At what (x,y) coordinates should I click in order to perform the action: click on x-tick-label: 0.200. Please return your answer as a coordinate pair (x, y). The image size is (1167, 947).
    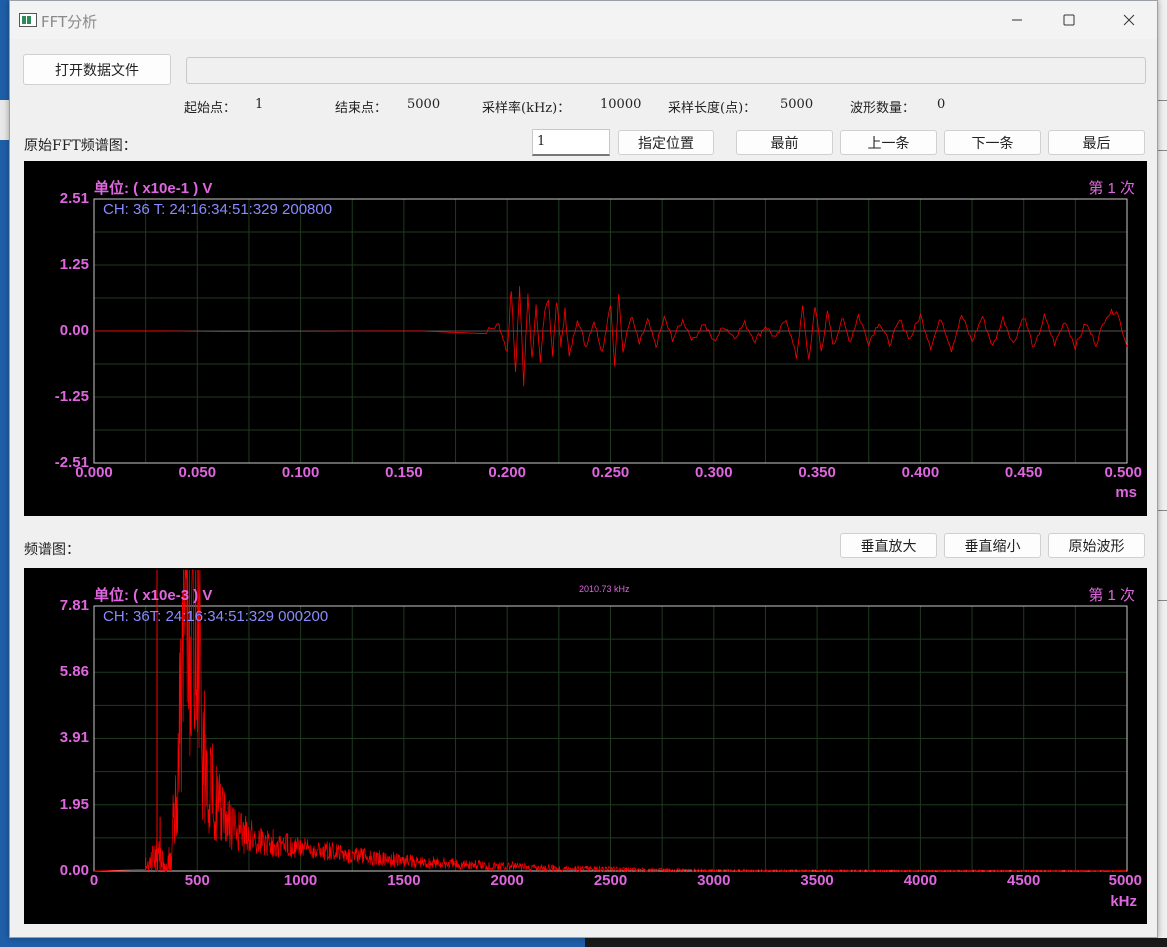
    Looking at the image, I should click on (507, 472).